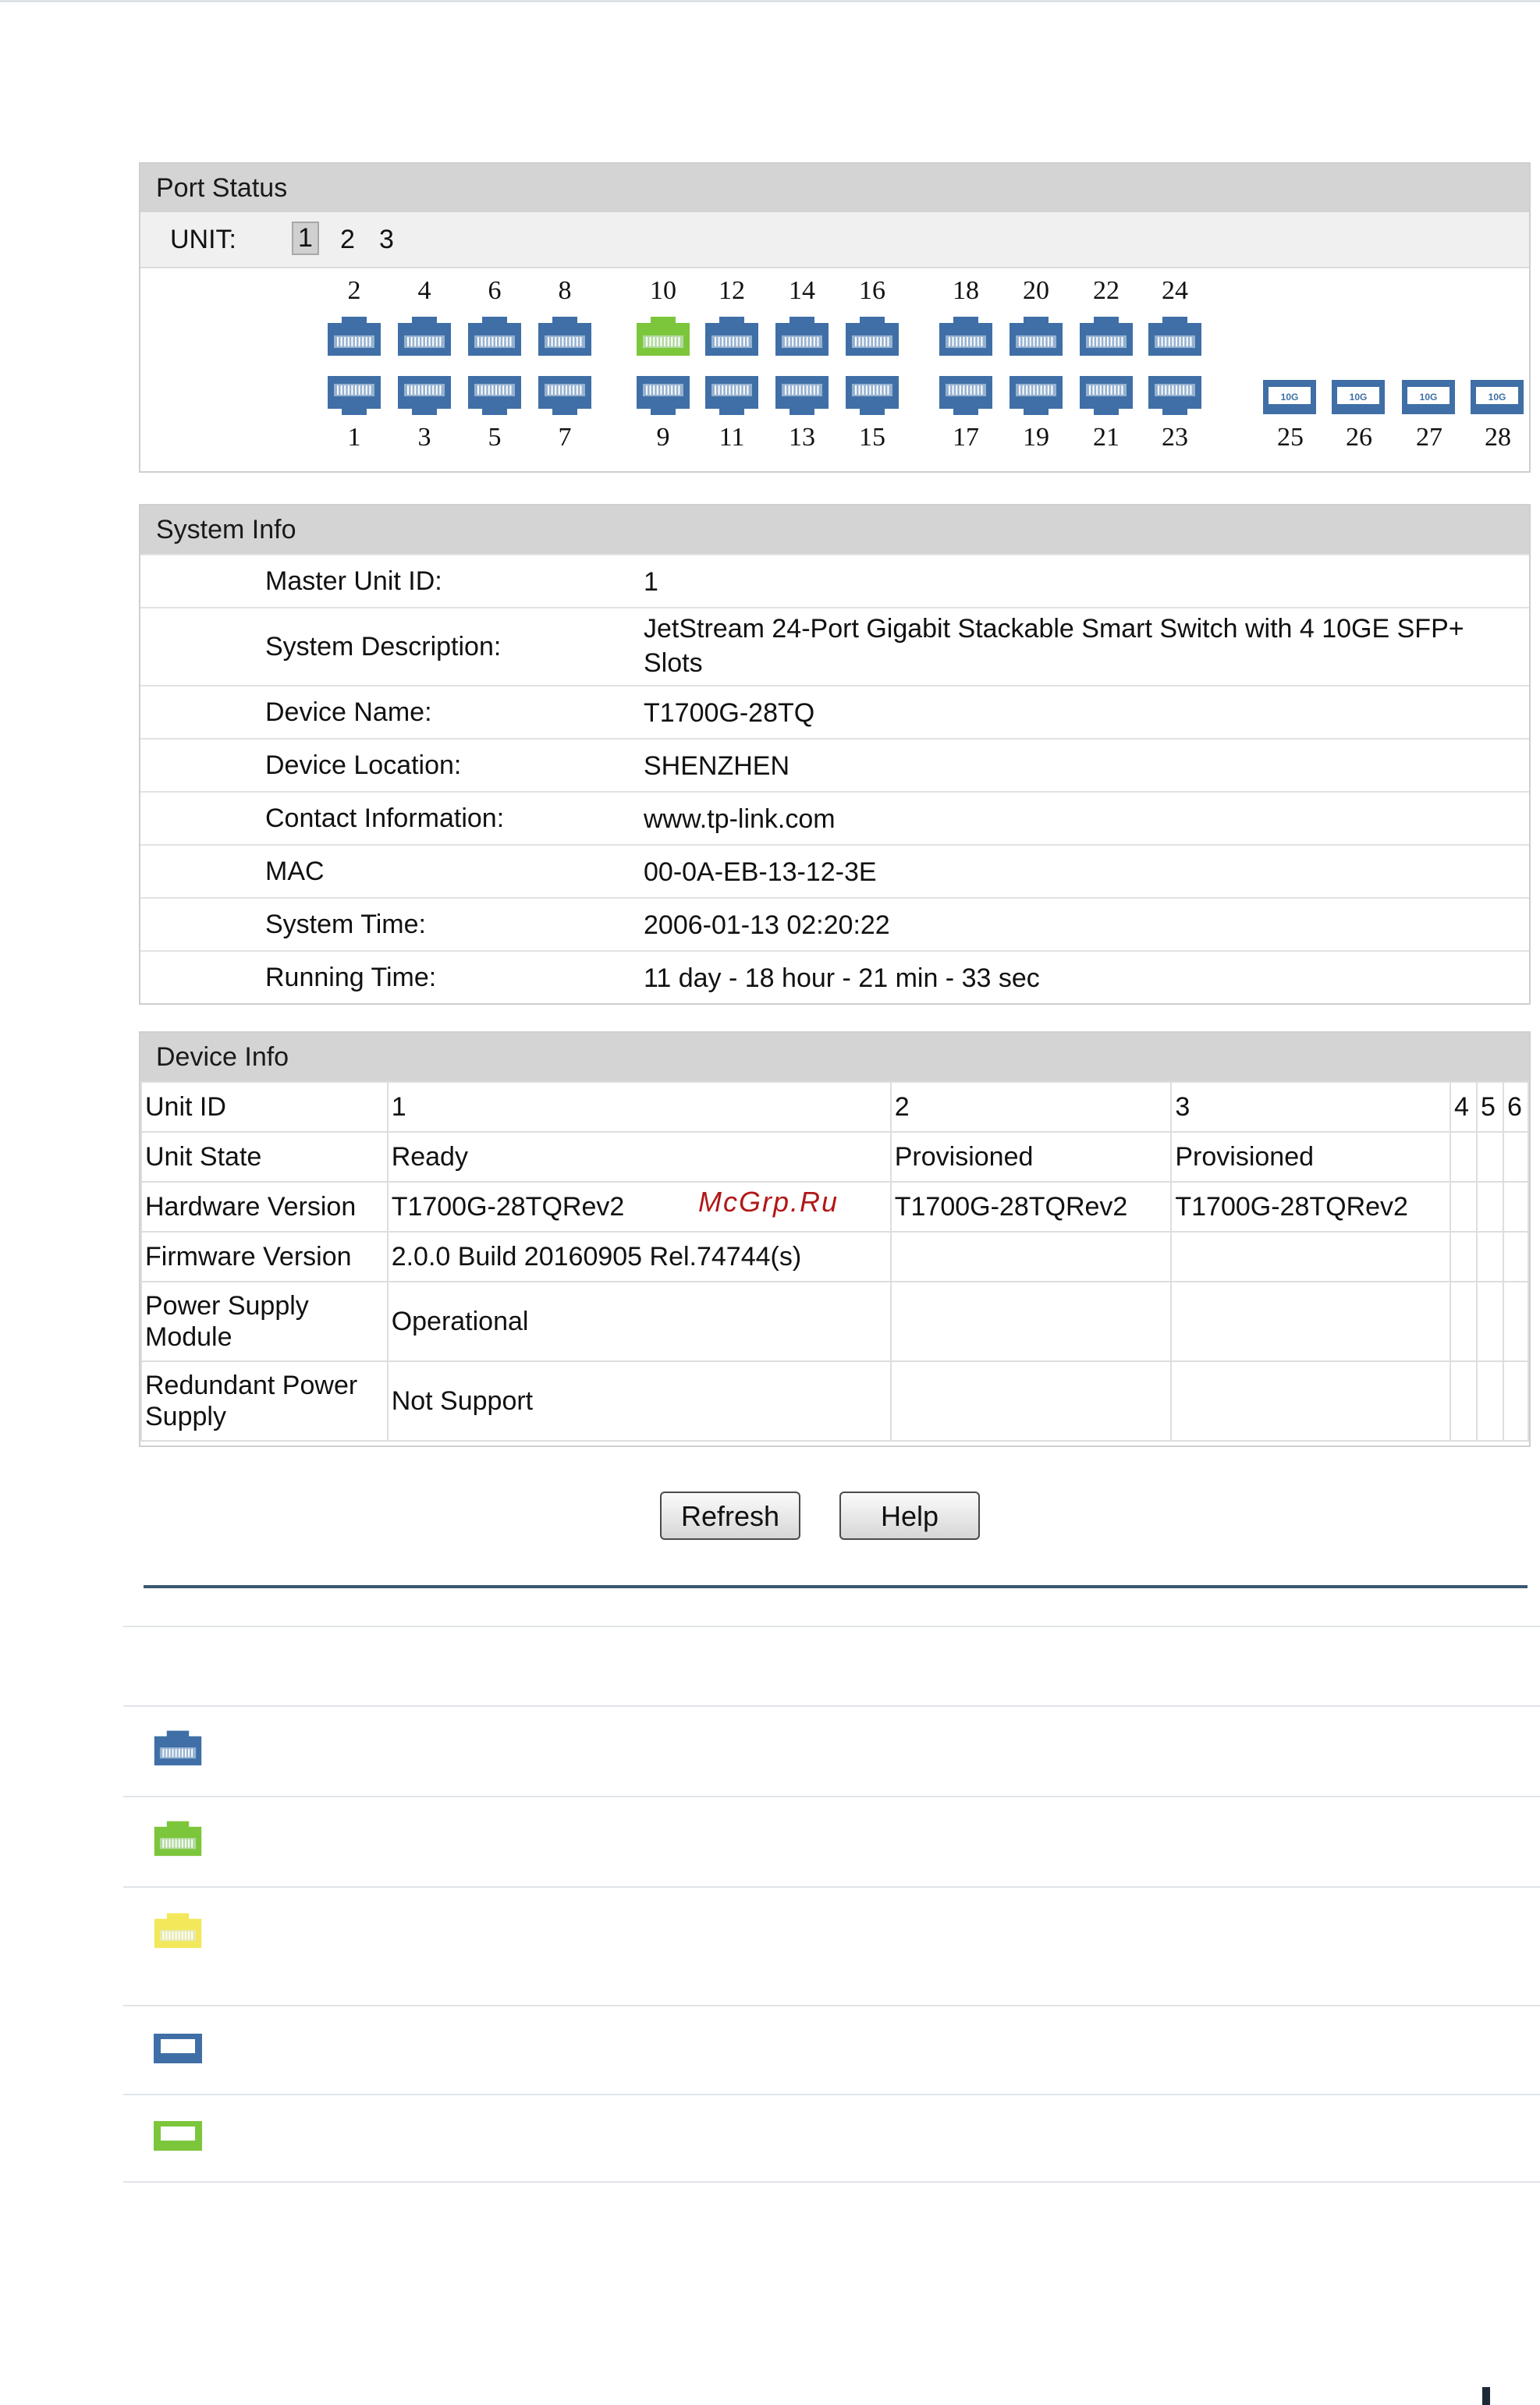  Describe the element at coordinates (565, 290) in the screenshot. I see `port-number-label: 8` at that location.